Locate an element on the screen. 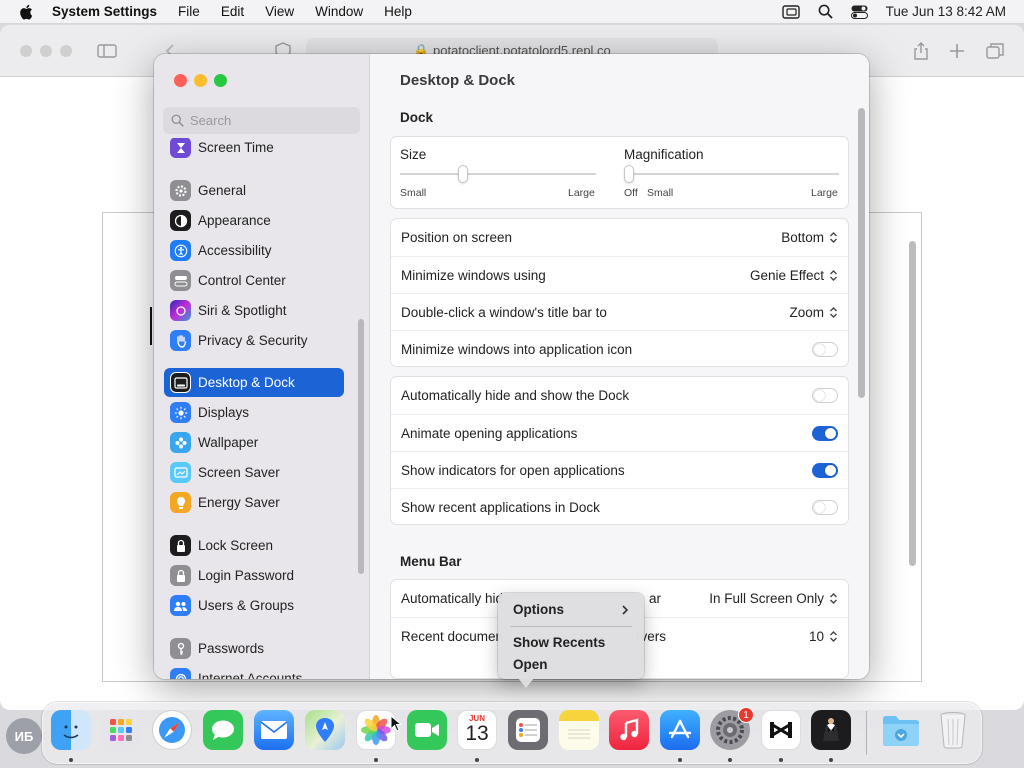 This screenshot has width=1024, height=768. avatar: ИБ is located at coordinates (24, 736).